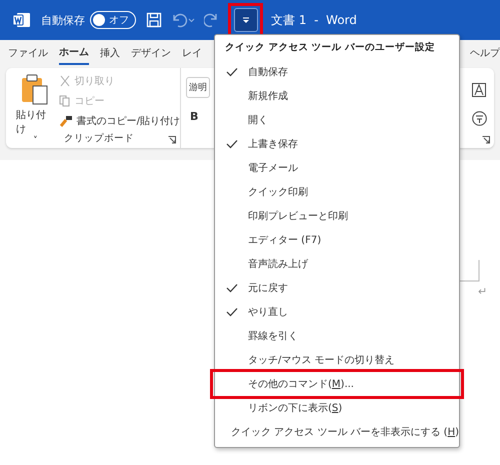 The image size is (500, 465). What do you see at coordinates (337, 312) in the screenshot?
I see `menu-item: やり直し` at bounding box center [337, 312].